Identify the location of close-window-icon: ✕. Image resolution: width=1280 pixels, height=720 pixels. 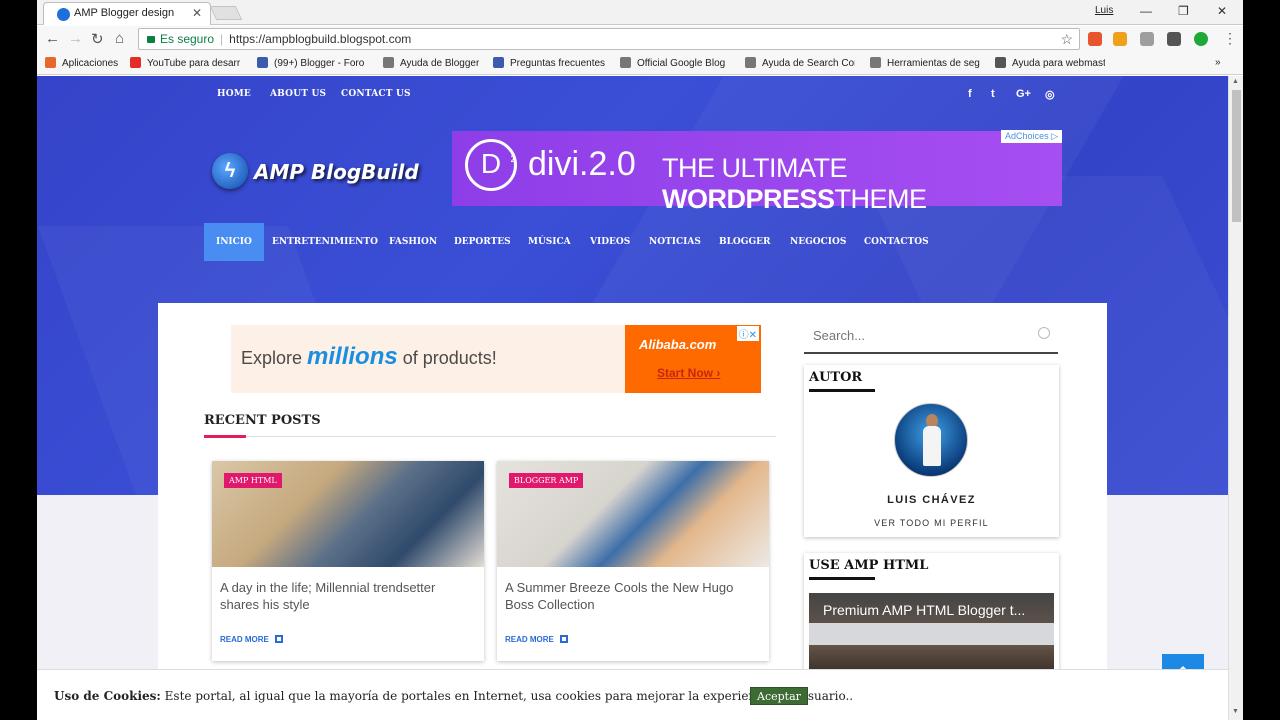
(1222, 11).